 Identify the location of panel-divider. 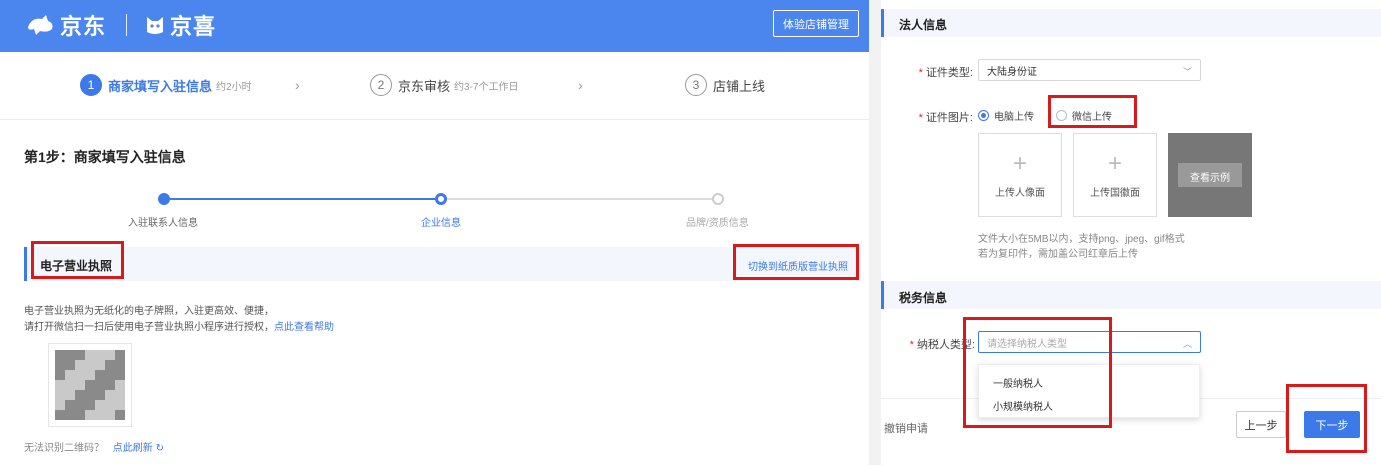
(875, 232).